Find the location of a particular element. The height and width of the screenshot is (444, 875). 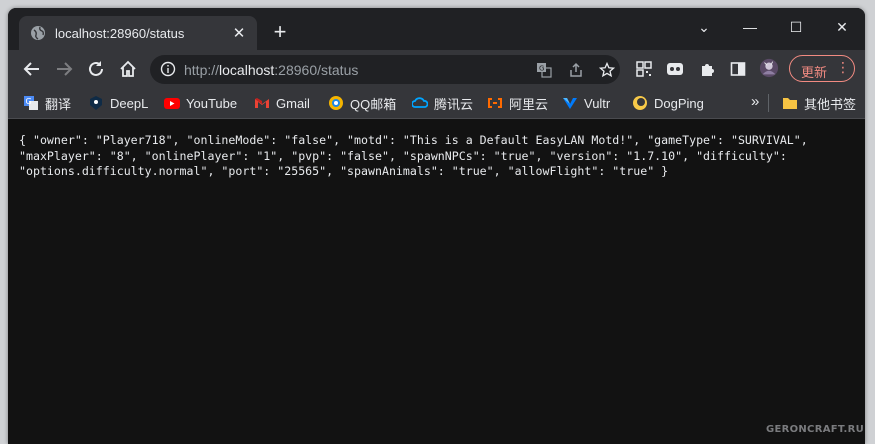

reload-button is located at coordinates (96, 69).